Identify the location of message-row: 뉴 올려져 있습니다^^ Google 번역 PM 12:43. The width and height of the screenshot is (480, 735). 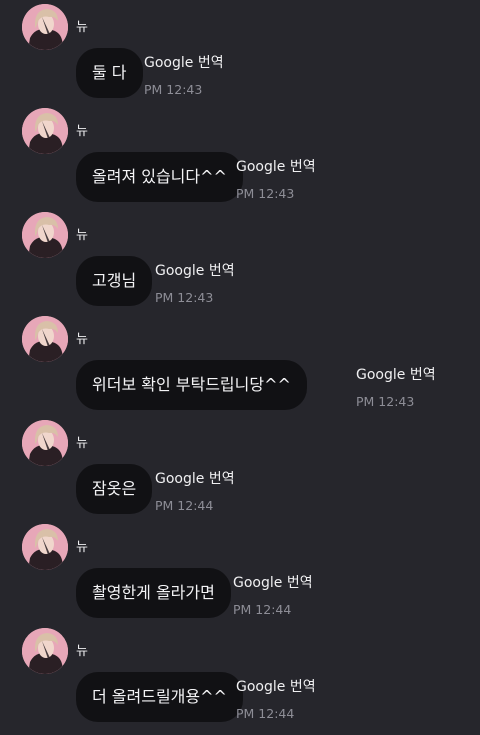
(240, 160).